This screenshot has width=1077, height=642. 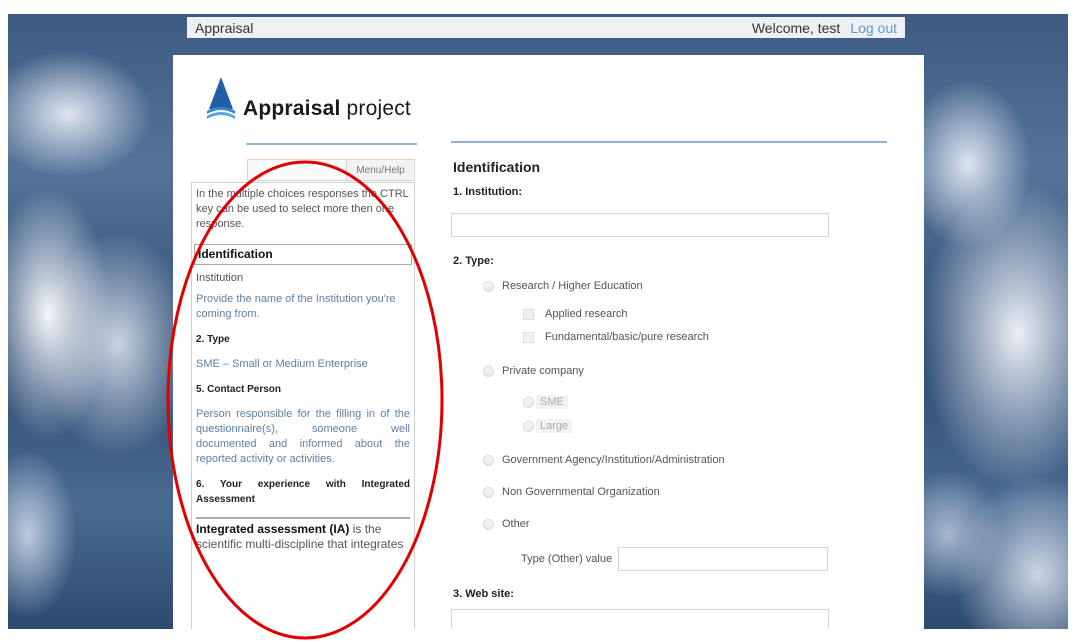 I want to click on option-other-label: Other, so click(x=516, y=524).